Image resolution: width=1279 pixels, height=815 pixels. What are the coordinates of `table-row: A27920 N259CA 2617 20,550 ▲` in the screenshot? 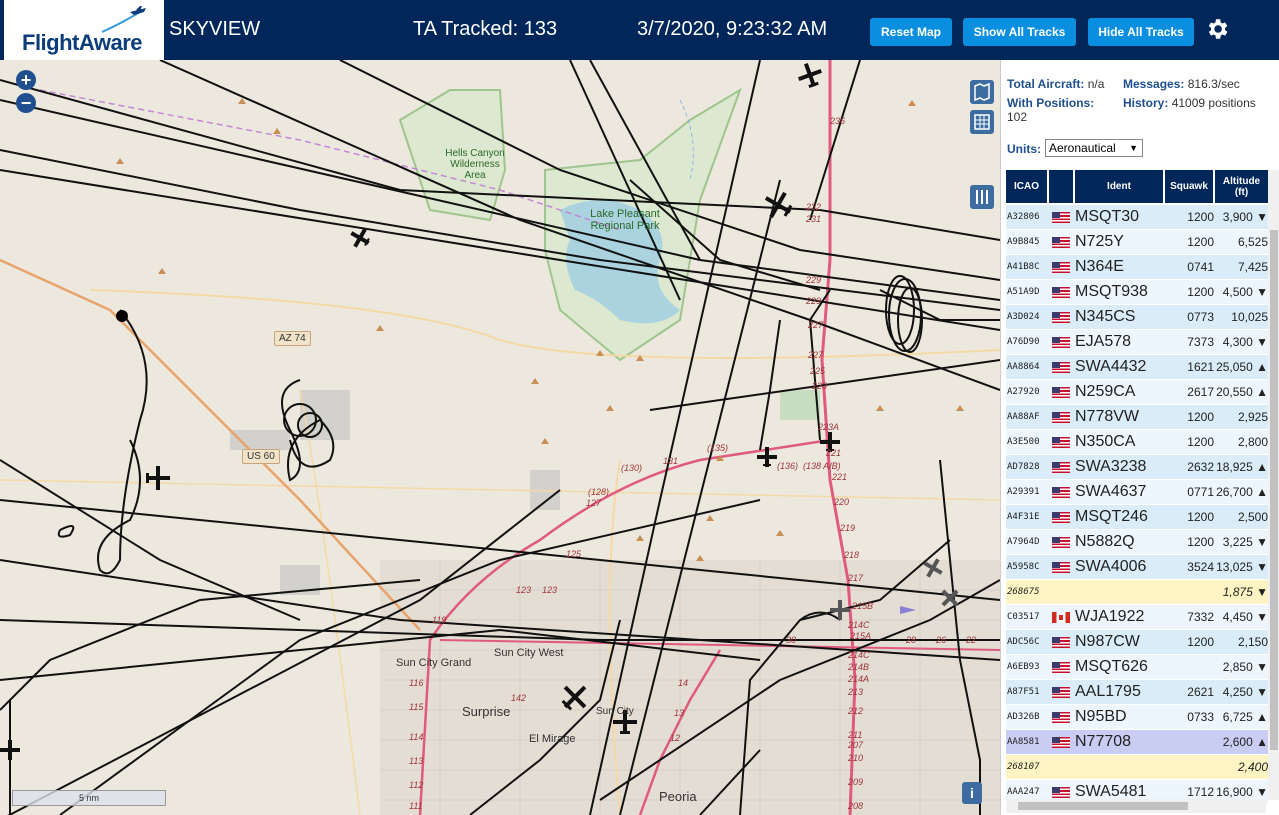 It's located at (1137, 392).